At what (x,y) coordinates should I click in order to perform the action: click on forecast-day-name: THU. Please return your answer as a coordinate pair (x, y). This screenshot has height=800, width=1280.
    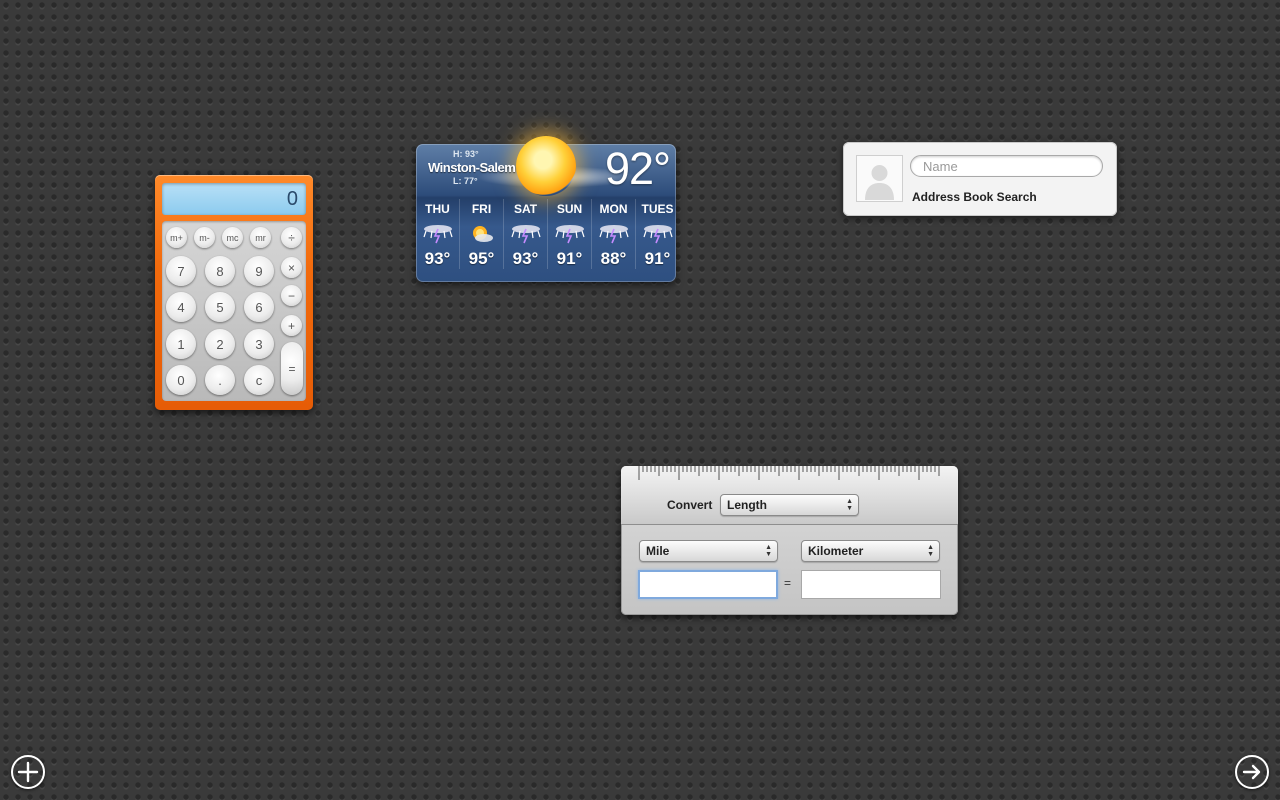
    Looking at the image, I should click on (437, 209).